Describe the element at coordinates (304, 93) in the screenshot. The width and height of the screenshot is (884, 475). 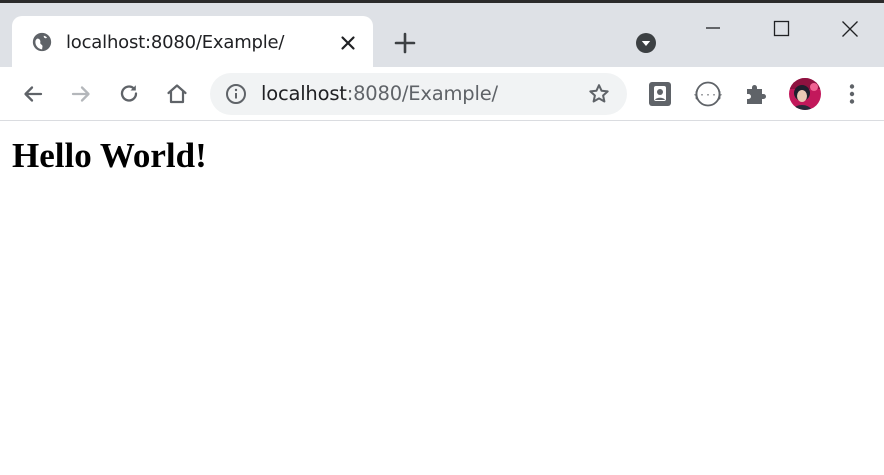
I see `url-host: localhost` at that location.